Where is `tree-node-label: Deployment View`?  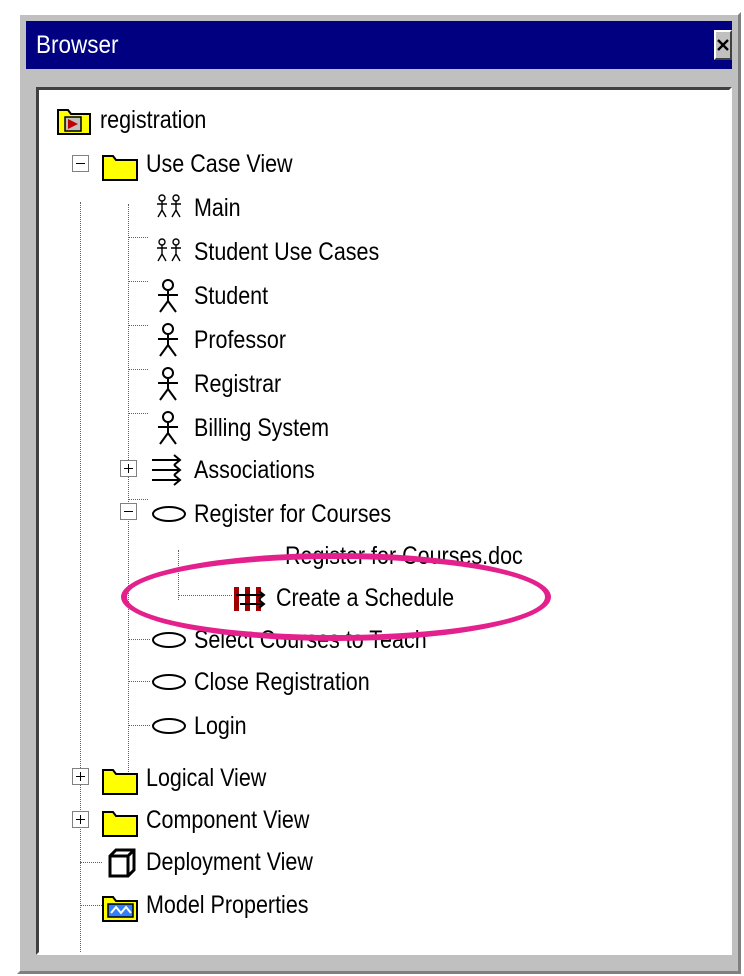
tree-node-label: Deployment View is located at coordinates (229, 862).